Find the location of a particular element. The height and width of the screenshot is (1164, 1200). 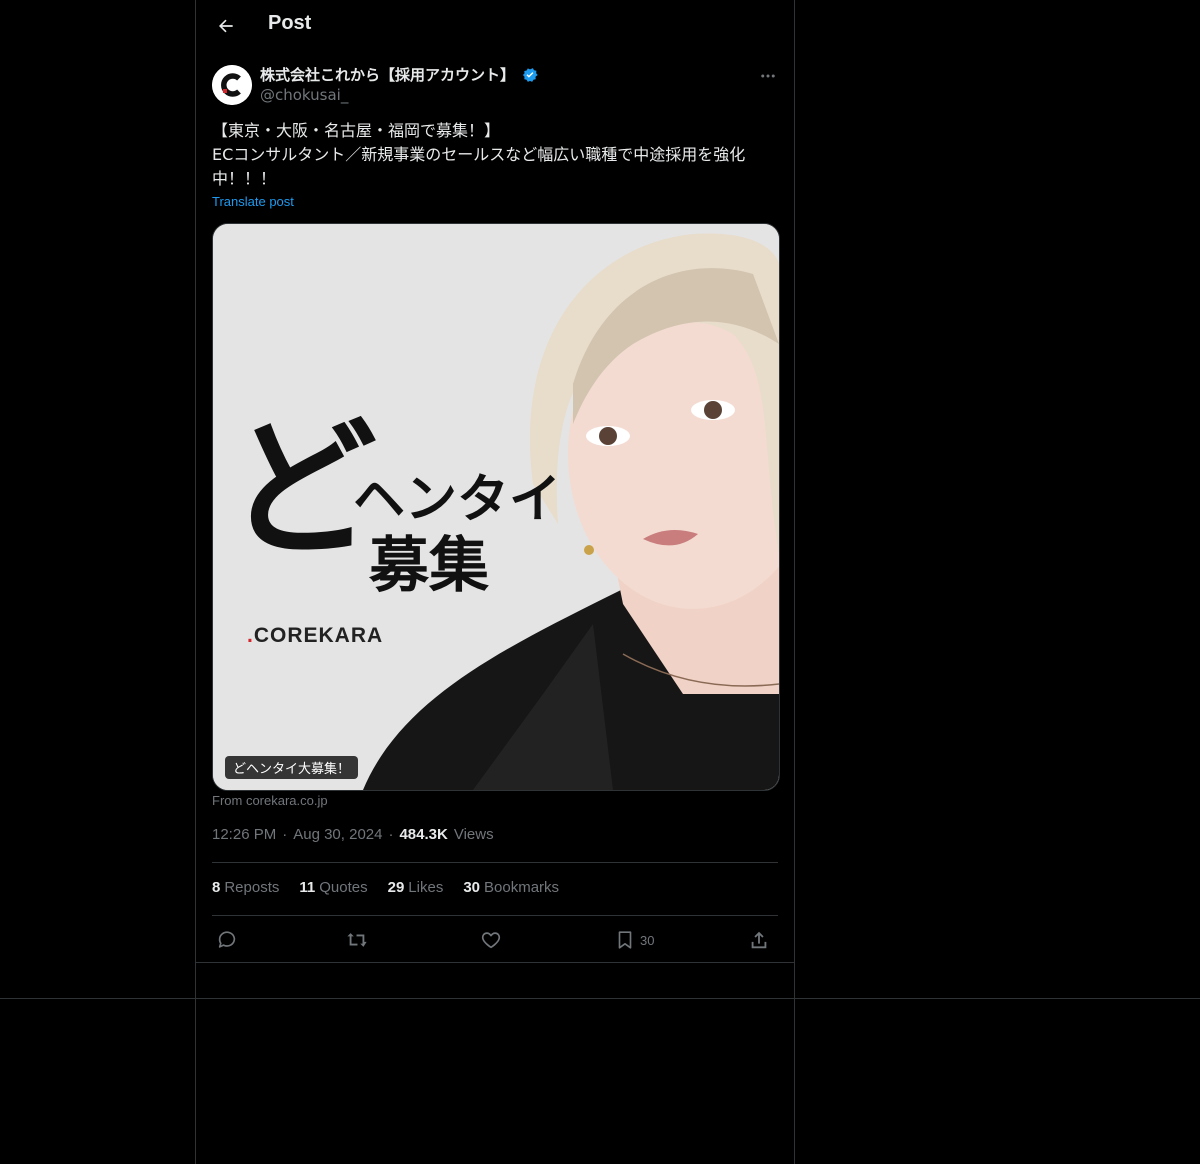

quotes-stat: 11 Quotes is located at coordinates (333, 887).